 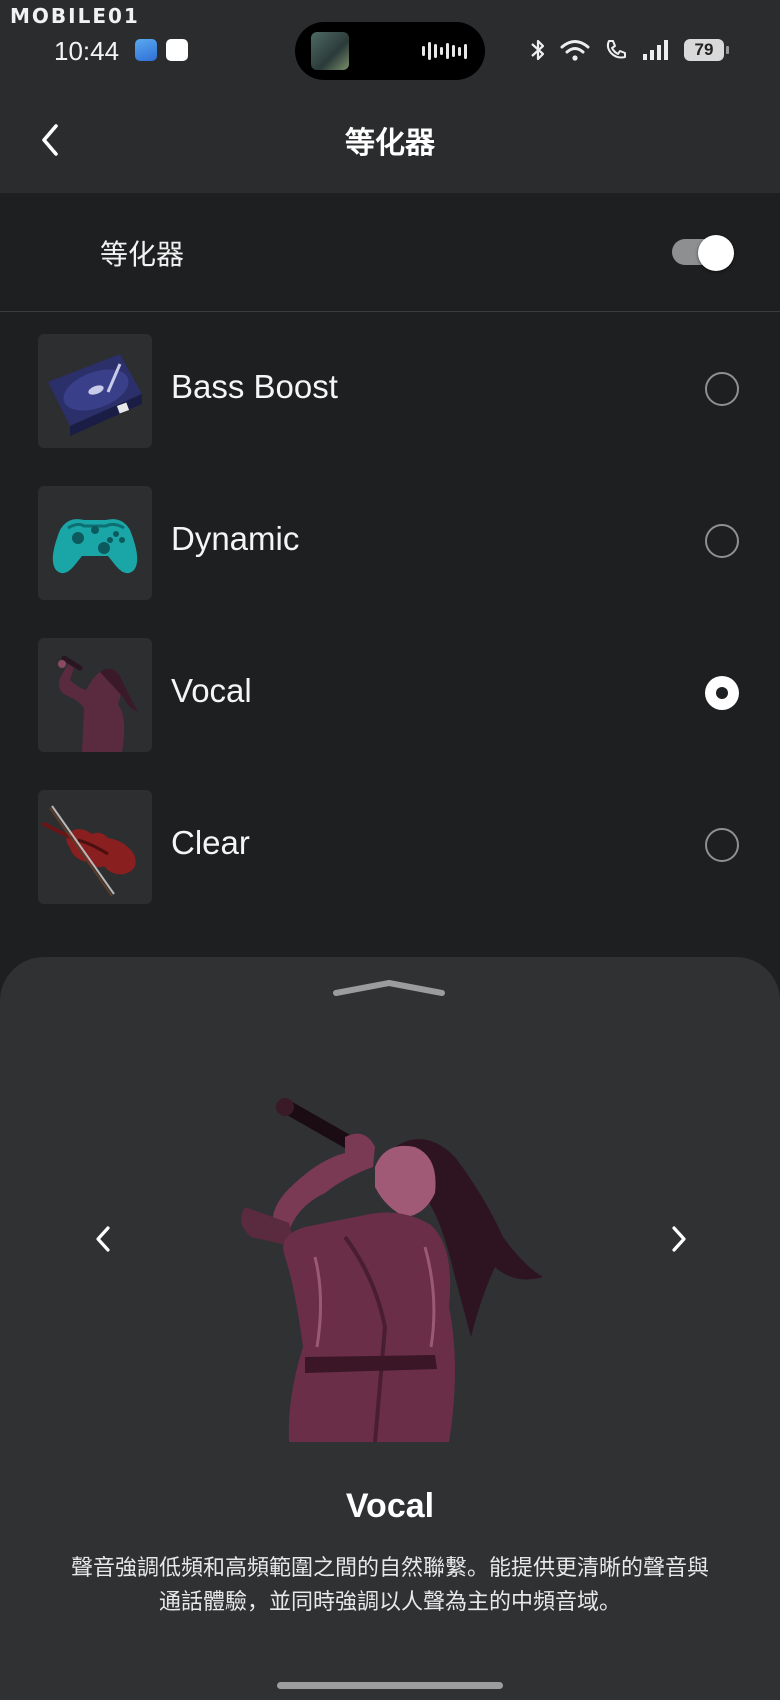 What do you see at coordinates (390, 540) in the screenshot?
I see `preset-item-dynamic: Dynamic` at bounding box center [390, 540].